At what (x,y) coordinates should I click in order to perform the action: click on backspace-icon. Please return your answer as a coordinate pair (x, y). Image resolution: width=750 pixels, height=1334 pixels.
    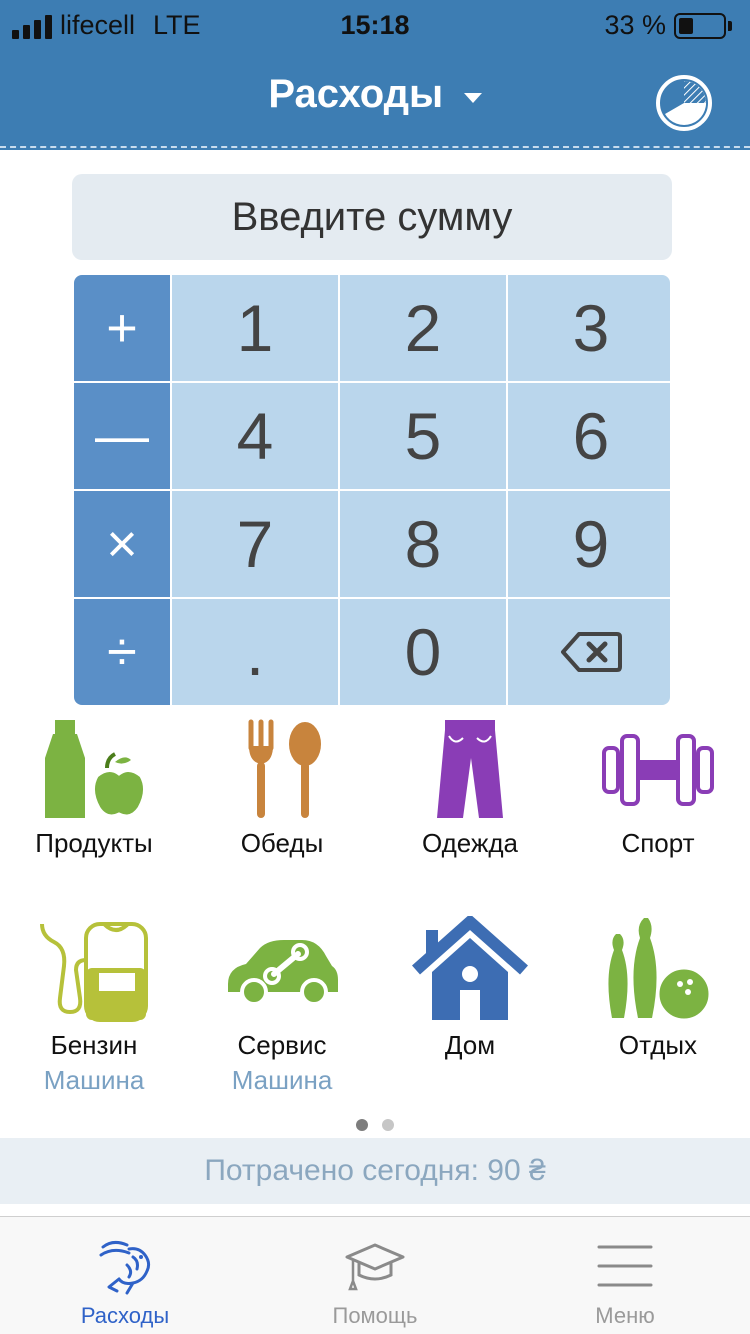
    Looking at the image, I should click on (591, 652).